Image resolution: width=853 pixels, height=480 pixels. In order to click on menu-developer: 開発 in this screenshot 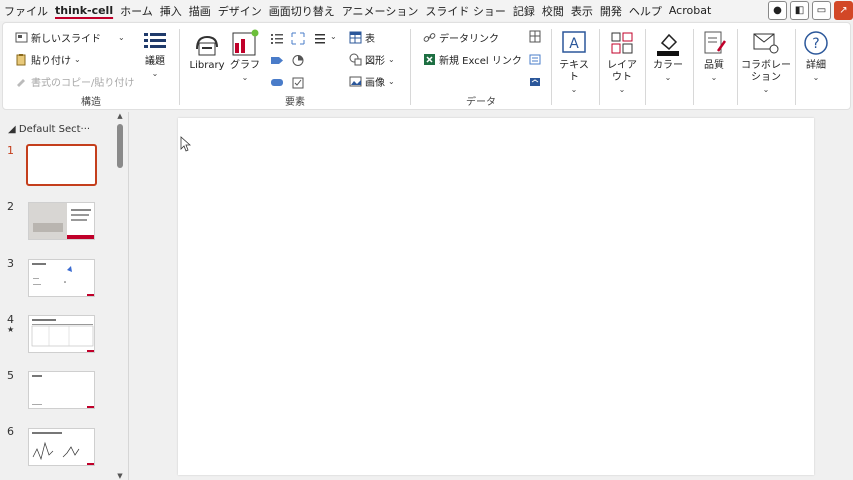, I will do `click(614, 11)`.